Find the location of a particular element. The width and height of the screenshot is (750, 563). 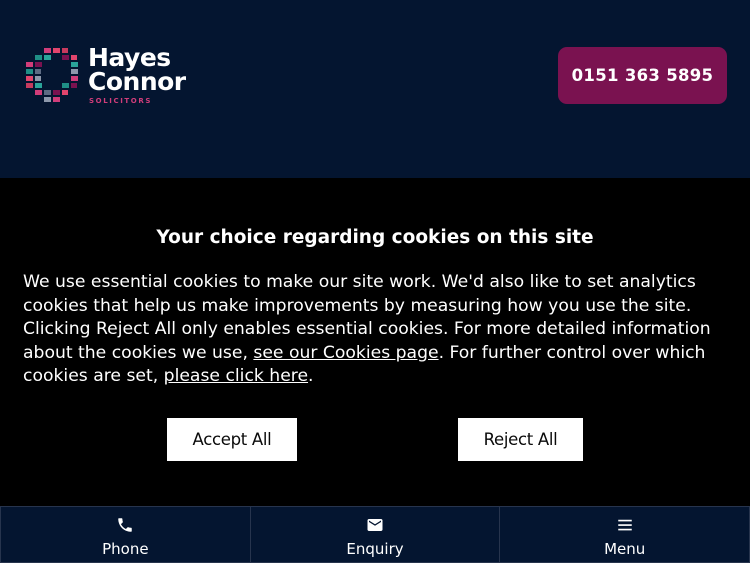

cookie-settings-link: please click here is located at coordinates (236, 376).